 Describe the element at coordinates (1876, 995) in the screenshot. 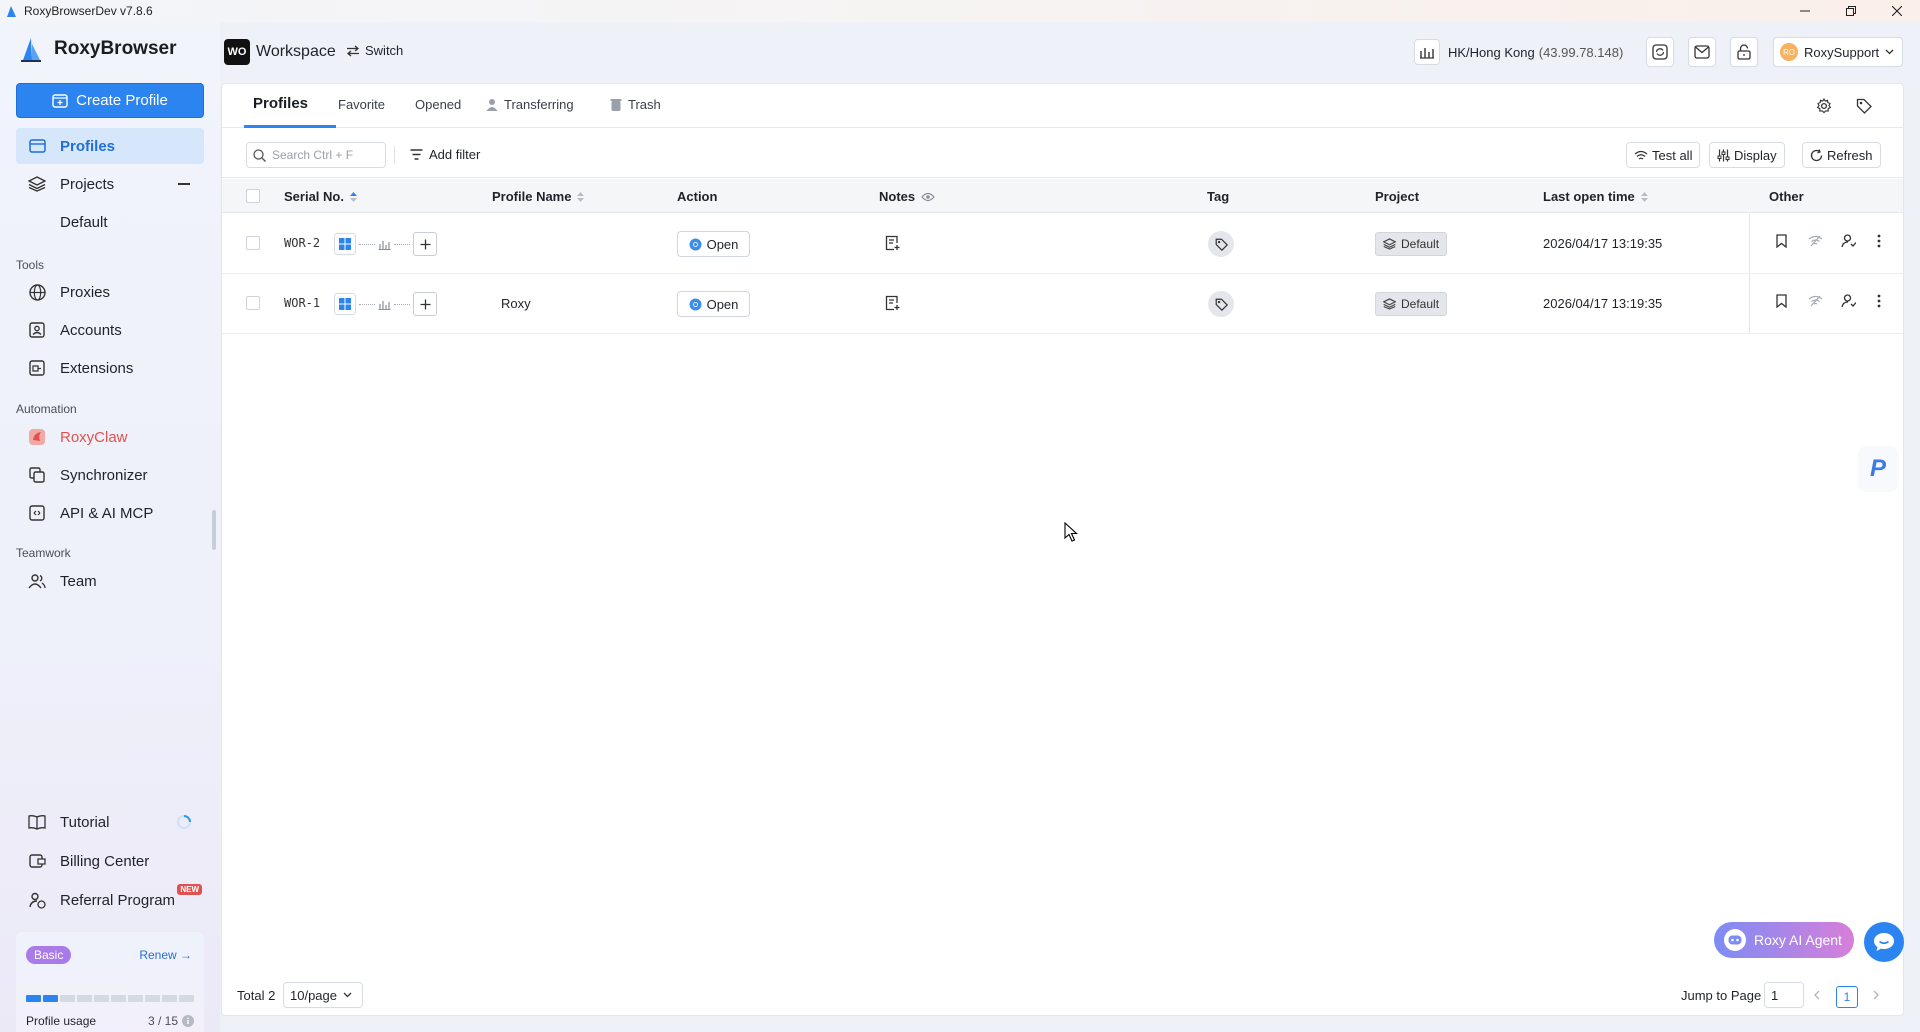

I see `next-page-button` at that location.